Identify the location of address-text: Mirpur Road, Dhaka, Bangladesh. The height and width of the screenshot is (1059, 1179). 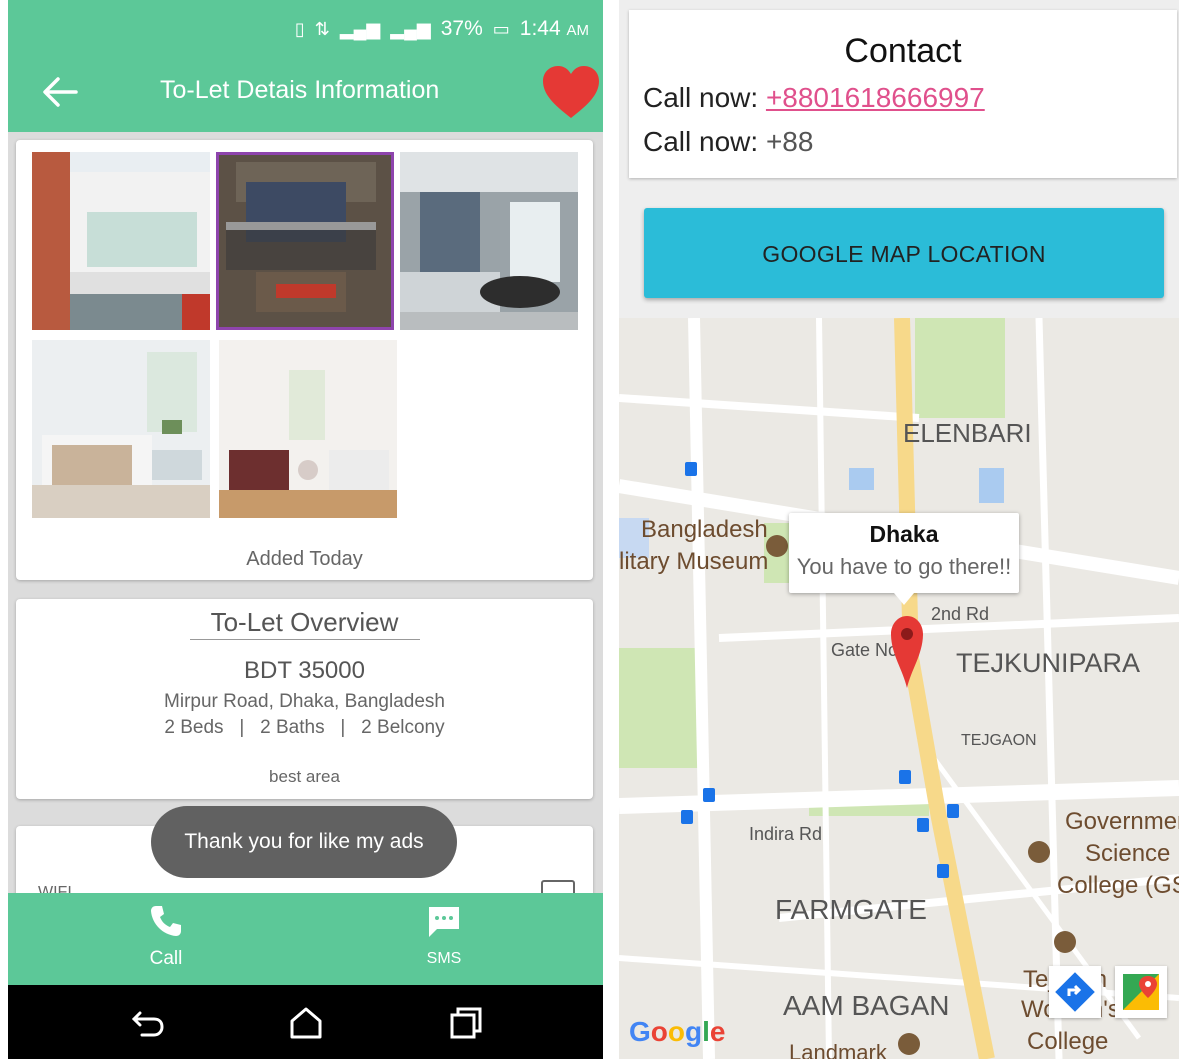
(304, 701).